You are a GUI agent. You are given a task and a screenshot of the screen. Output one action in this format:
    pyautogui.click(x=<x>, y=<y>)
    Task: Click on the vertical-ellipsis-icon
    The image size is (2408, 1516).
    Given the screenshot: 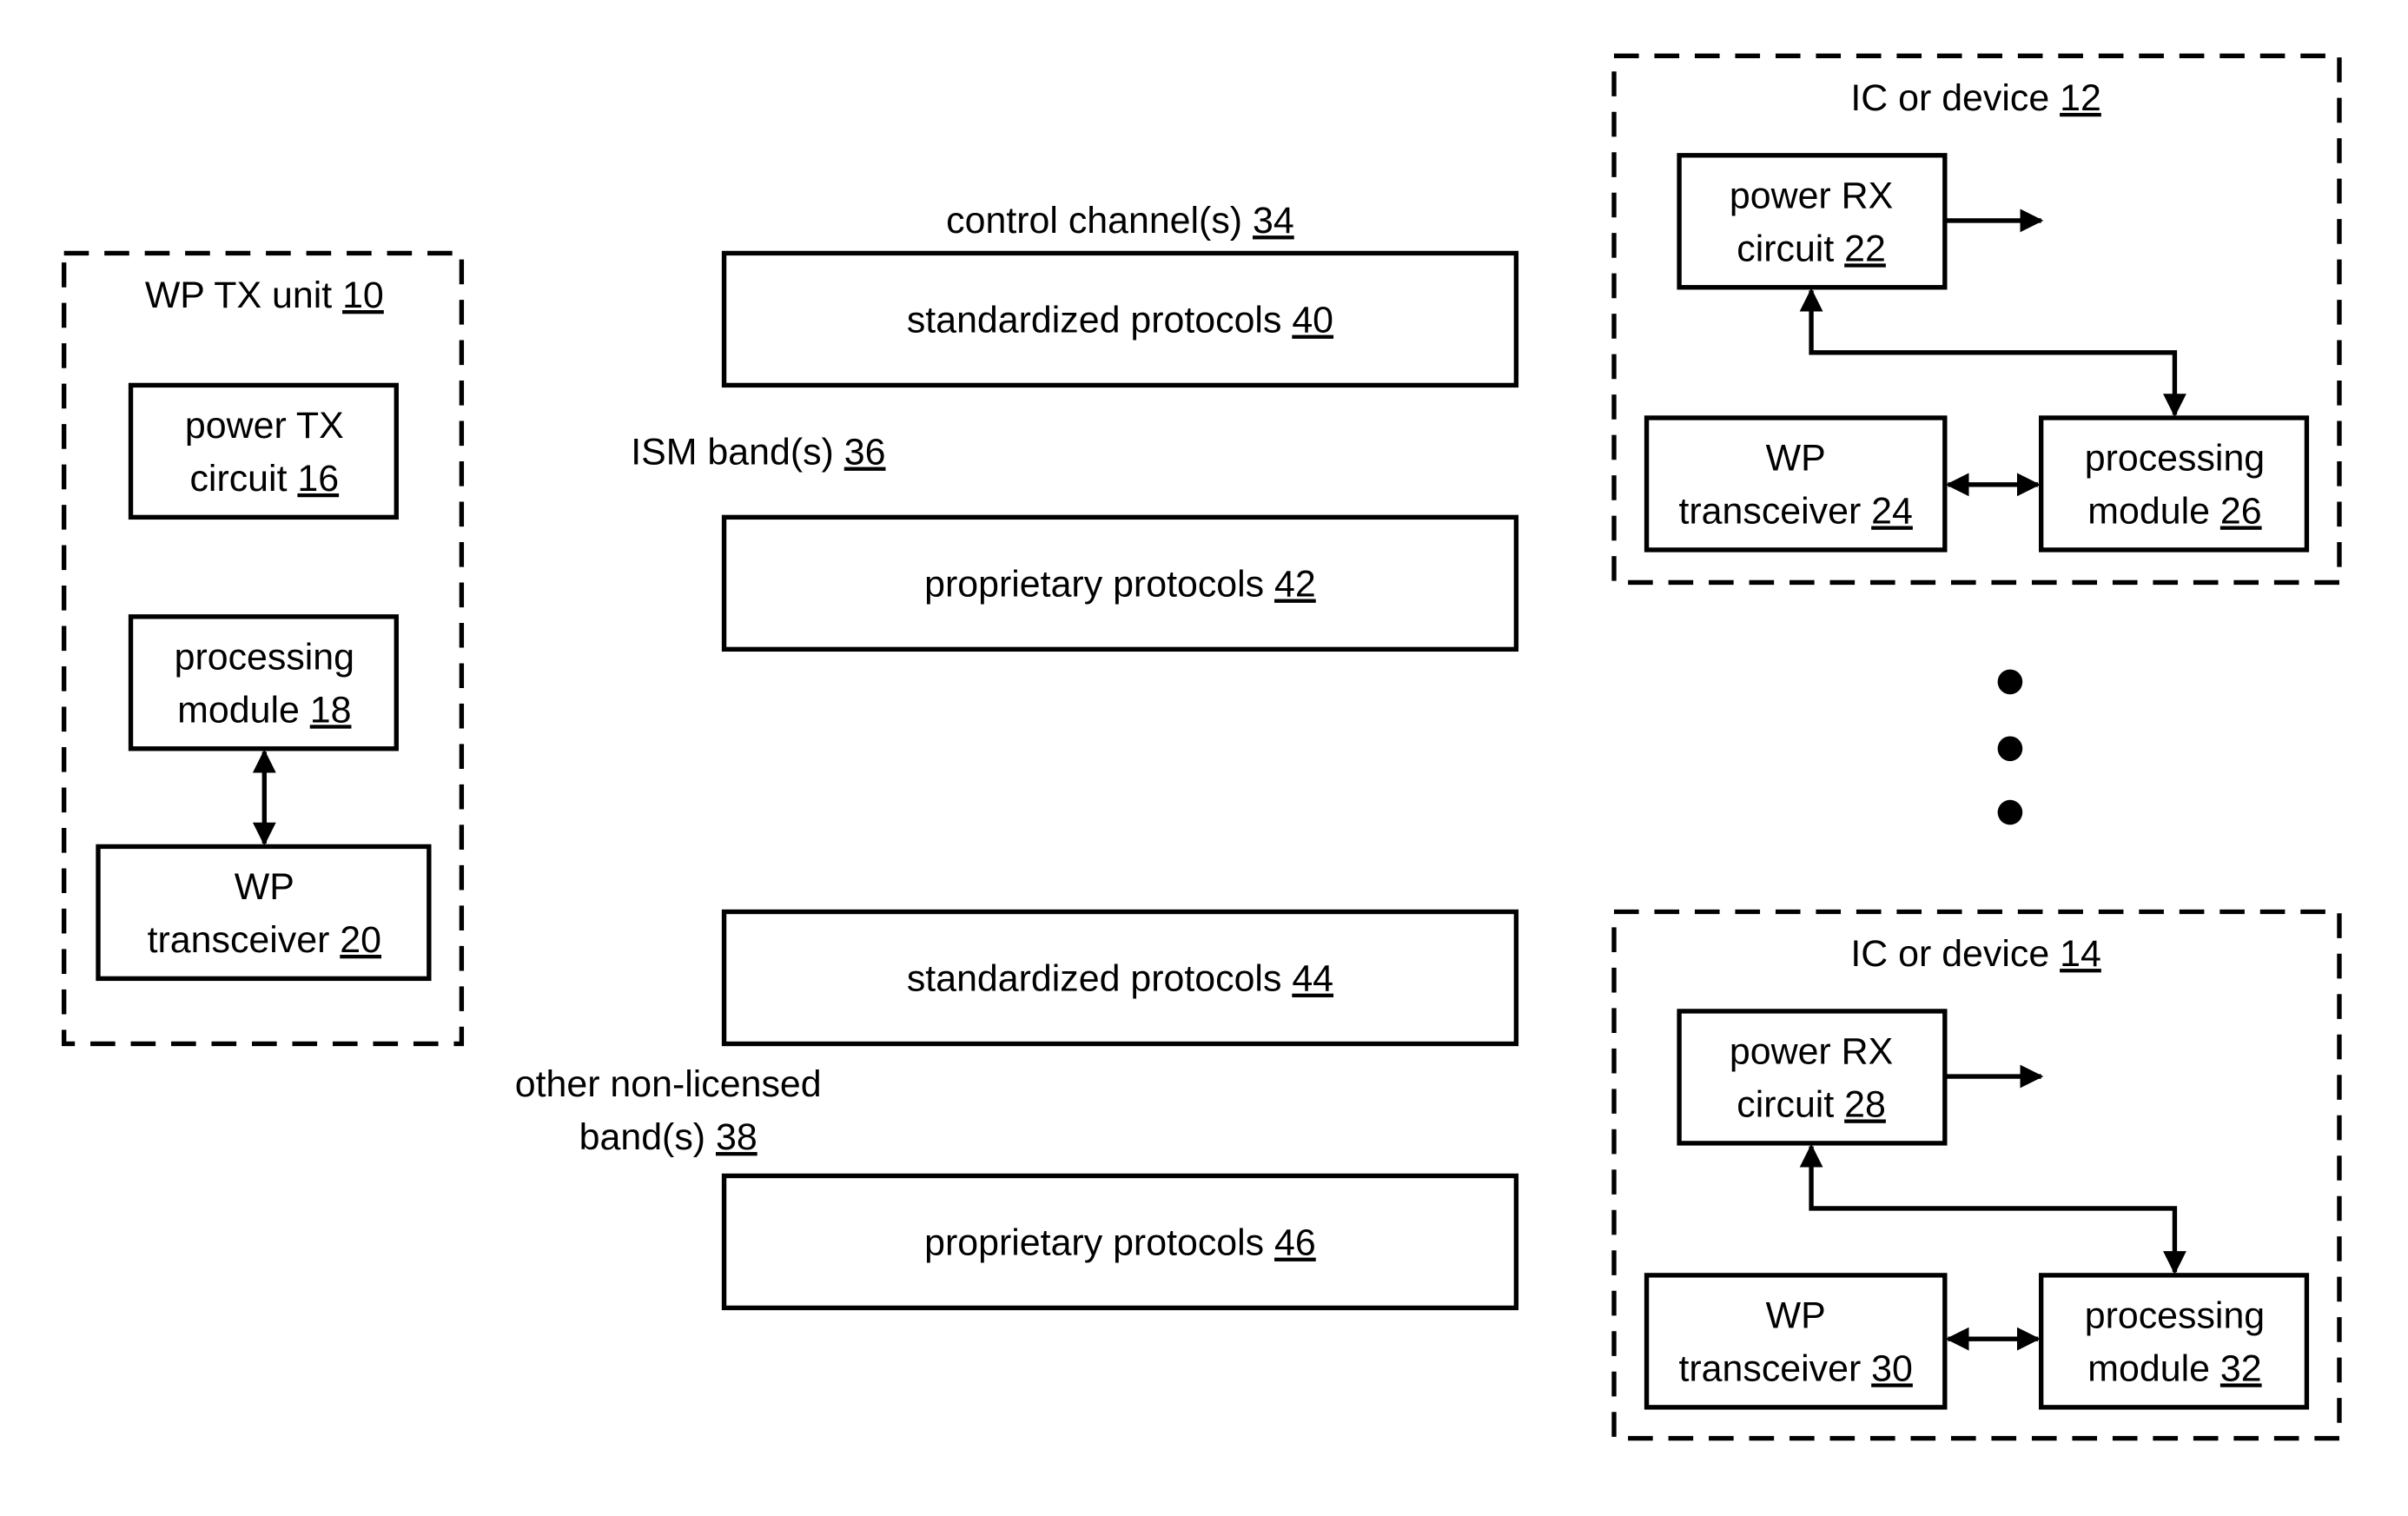 What is the action you would take?
    pyautogui.click(x=2010, y=747)
    